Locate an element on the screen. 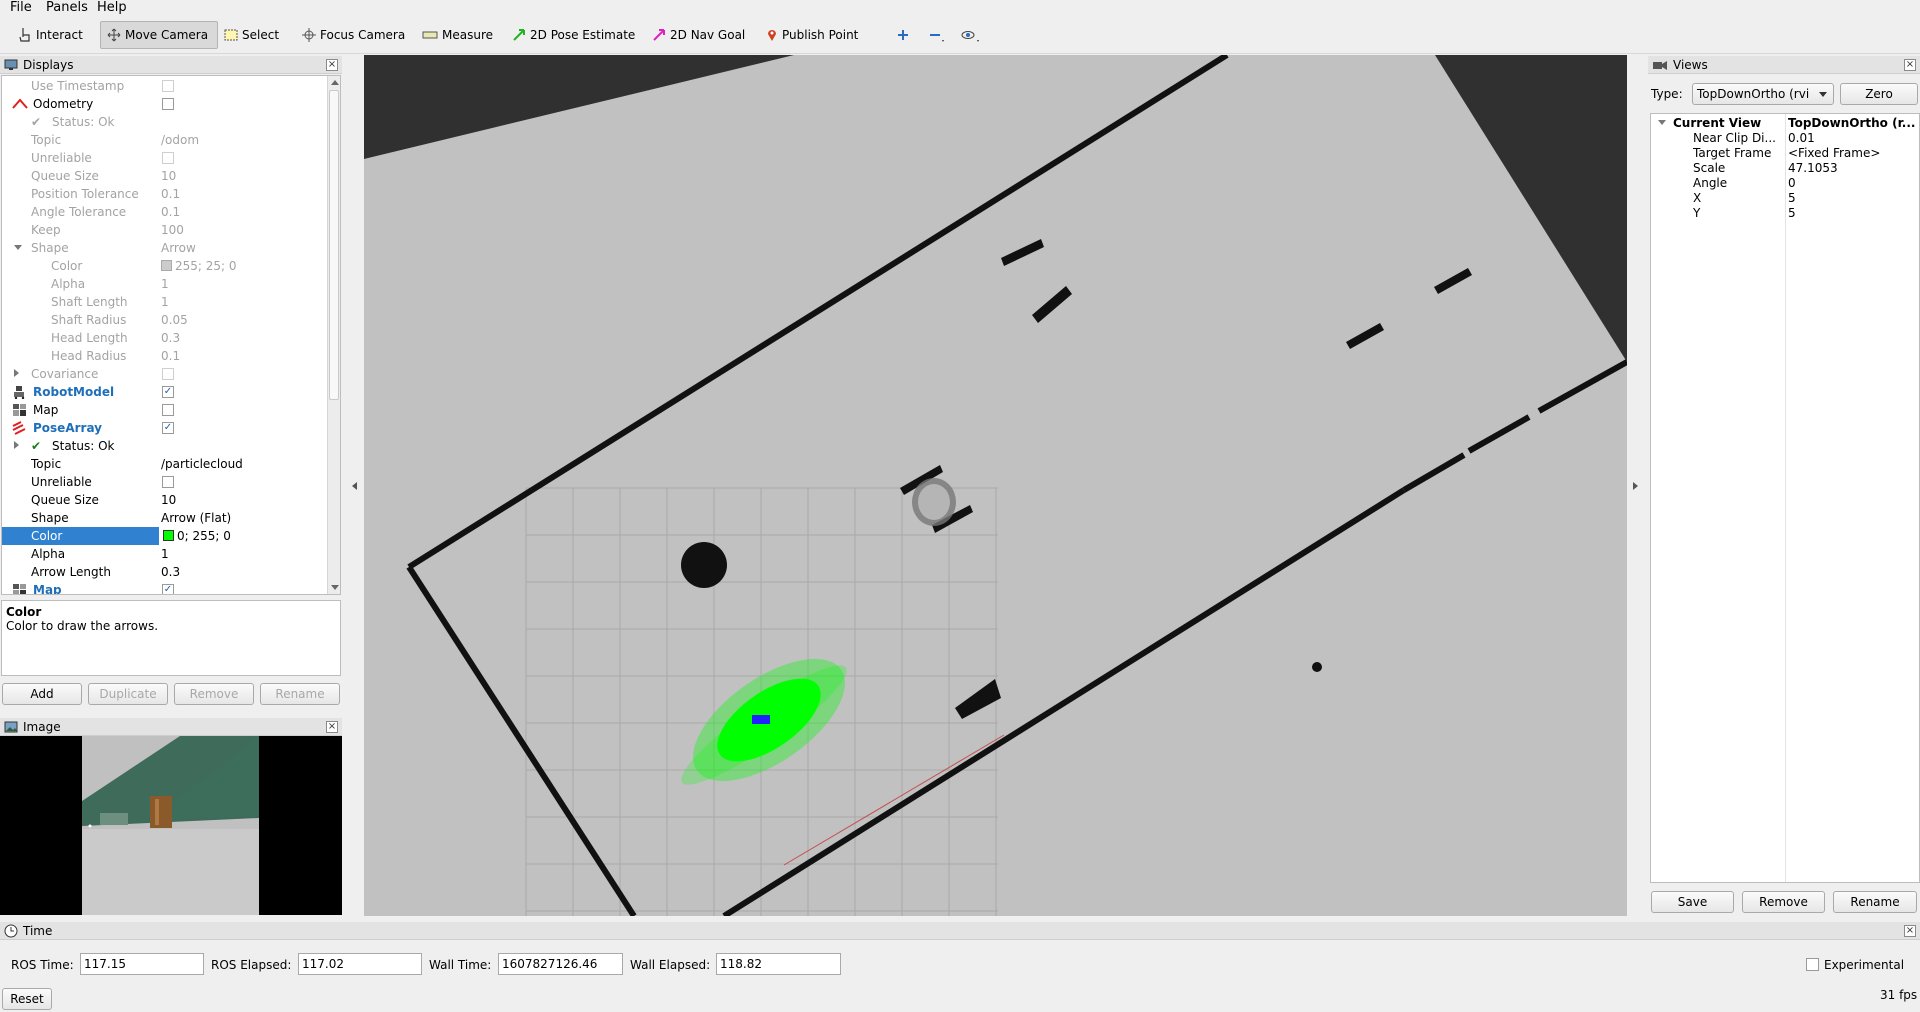 The image size is (1920, 1012). publish-point-tool: Publish Point is located at coordinates (812, 35).